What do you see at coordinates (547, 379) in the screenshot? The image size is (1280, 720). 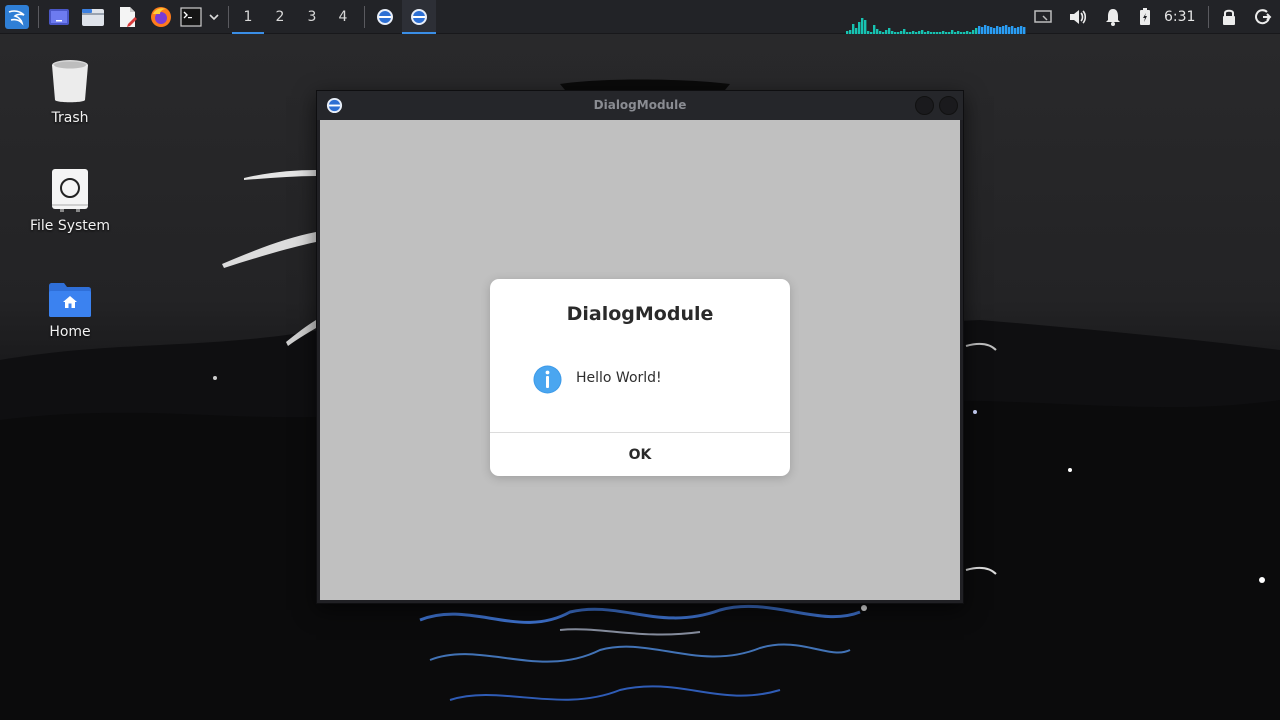 I see `info-icon` at bounding box center [547, 379].